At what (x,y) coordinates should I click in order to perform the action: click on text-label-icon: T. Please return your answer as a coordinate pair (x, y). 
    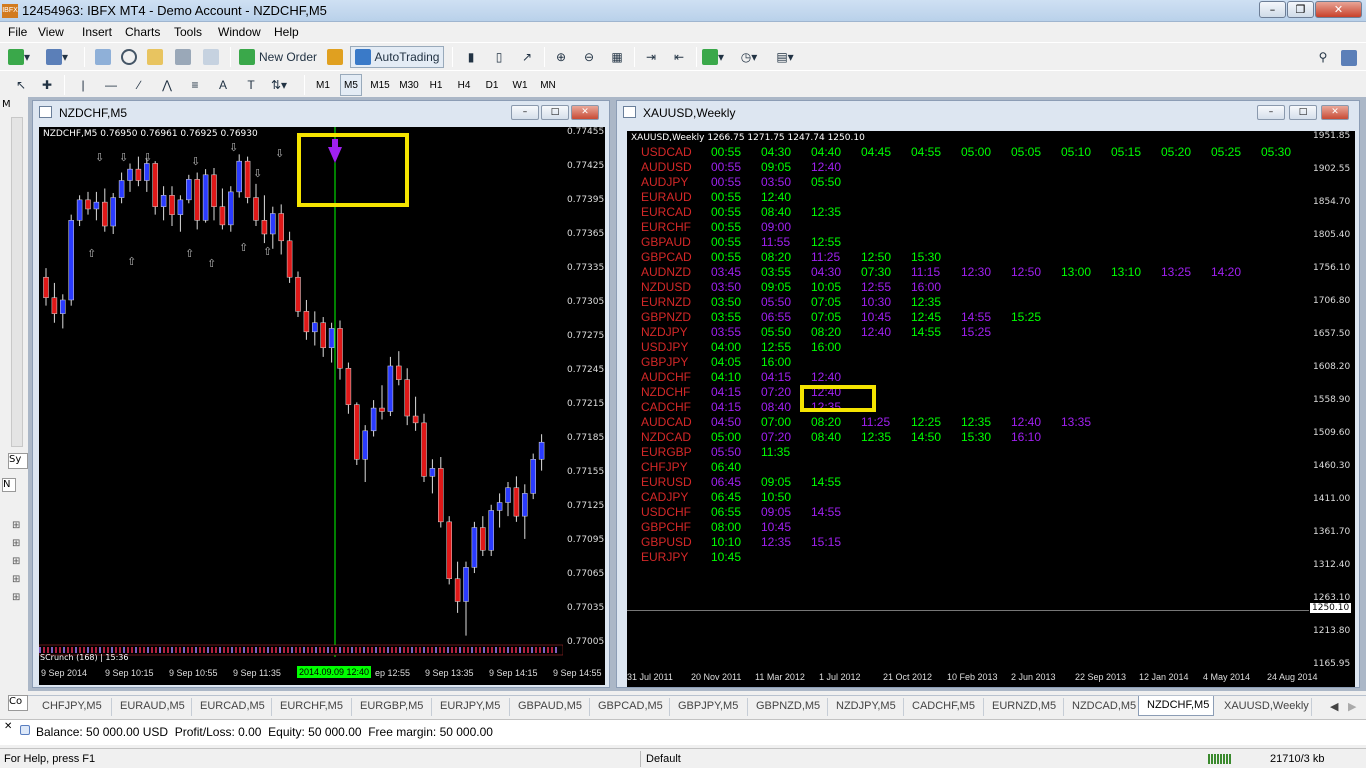
    Looking at the image, I should click on (251, 85).